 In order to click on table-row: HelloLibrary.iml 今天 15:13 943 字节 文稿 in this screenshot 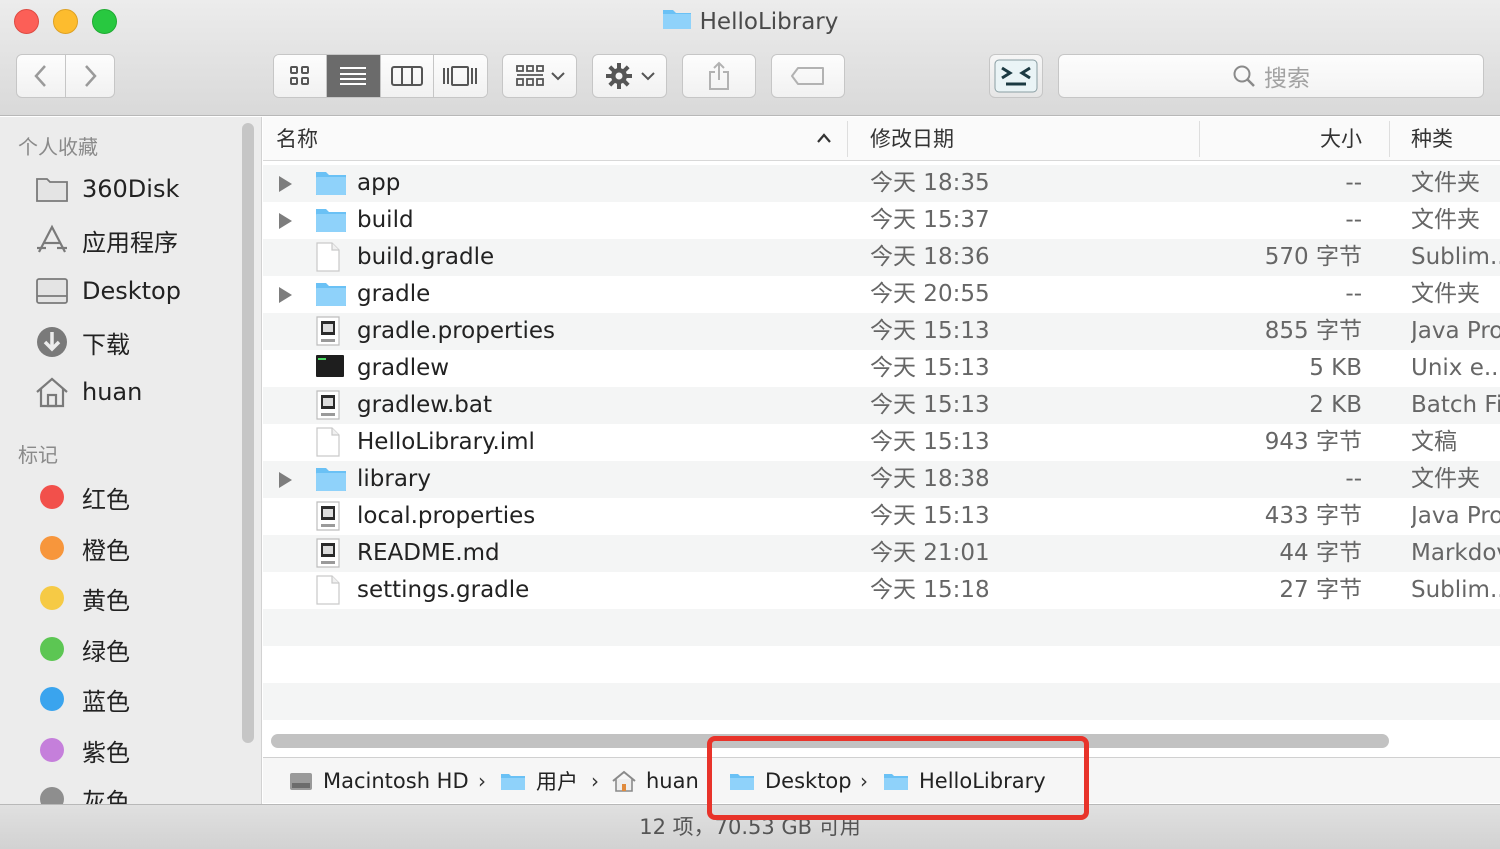, I will do `click(881, 442)`.